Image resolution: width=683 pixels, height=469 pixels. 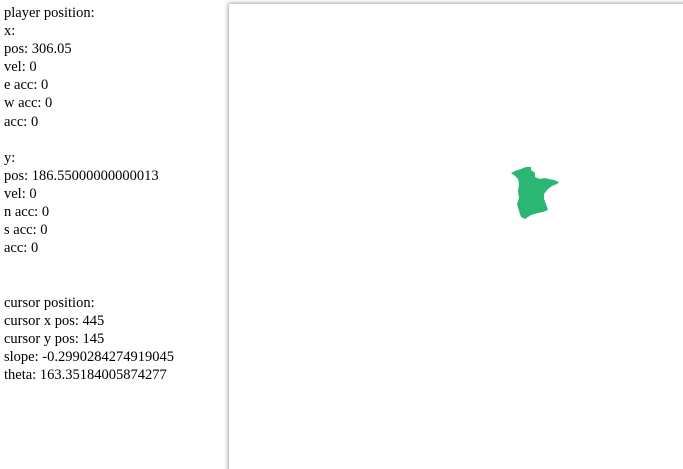 What do you see at coordinates (26, 230) in the screenshot?
I see `y-s-acc-readout: s acc: 0` at bounding box center [26, 230].